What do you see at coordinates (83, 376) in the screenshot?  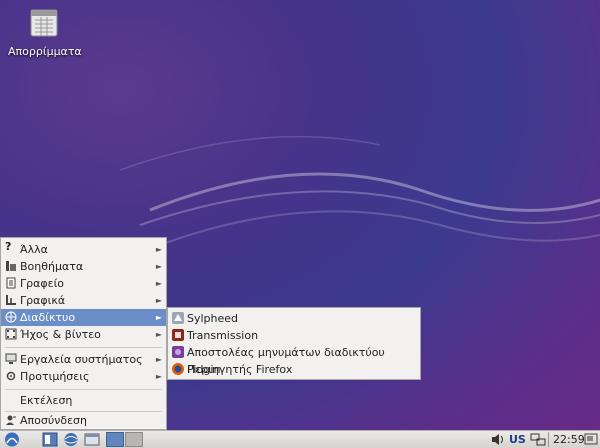 I see `menu-item-preferences: Προτιμήσεις ►` at bounding box center [83, 376].